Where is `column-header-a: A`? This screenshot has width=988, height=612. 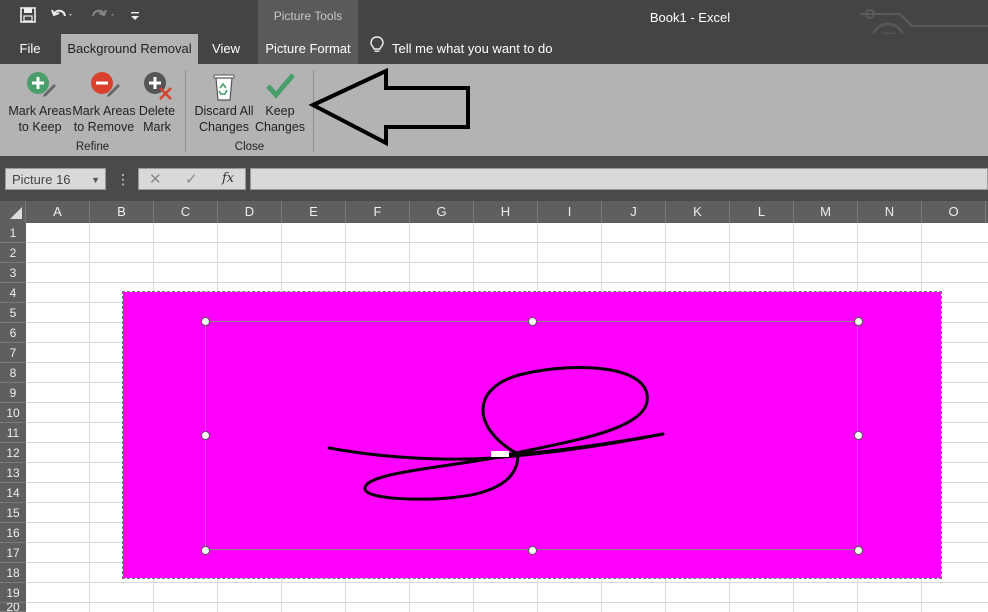
column-header-a: A is located at coordinates (58, 212).